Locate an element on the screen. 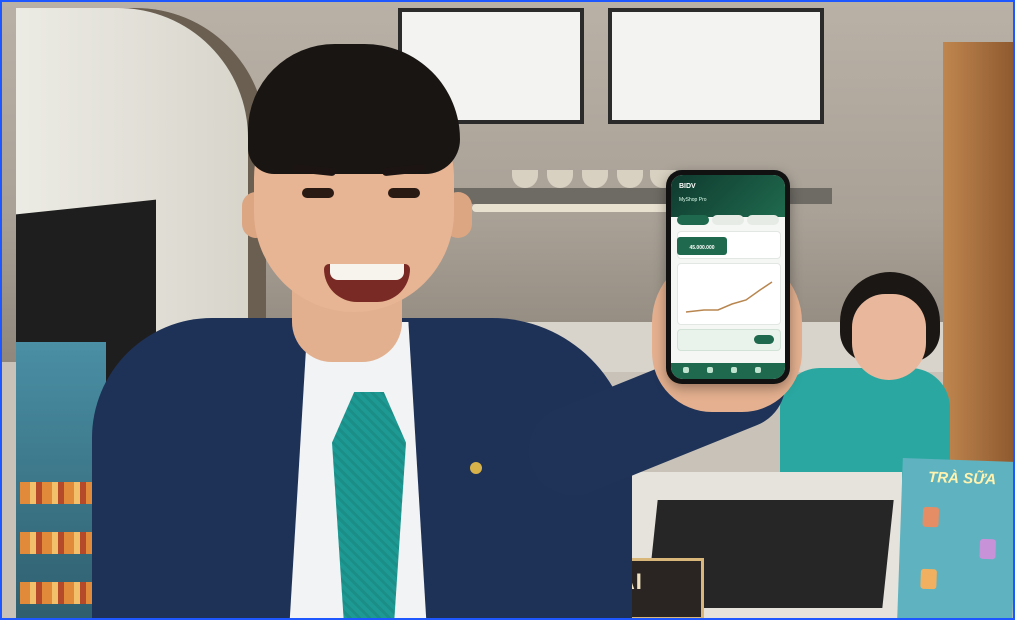 The image size is (1015, 620). qr-button is located at coordinates (764, 339).